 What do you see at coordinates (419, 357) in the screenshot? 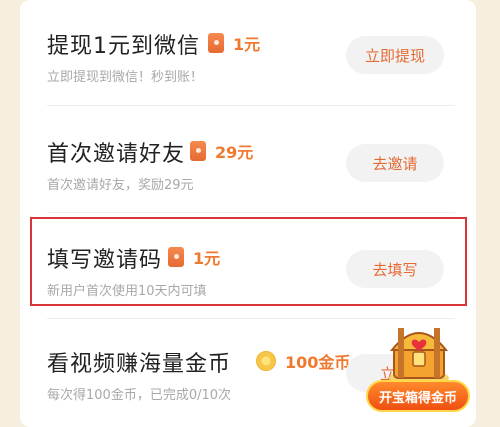
I see `treasure-chest-icon` at bounding box center [419, 357].